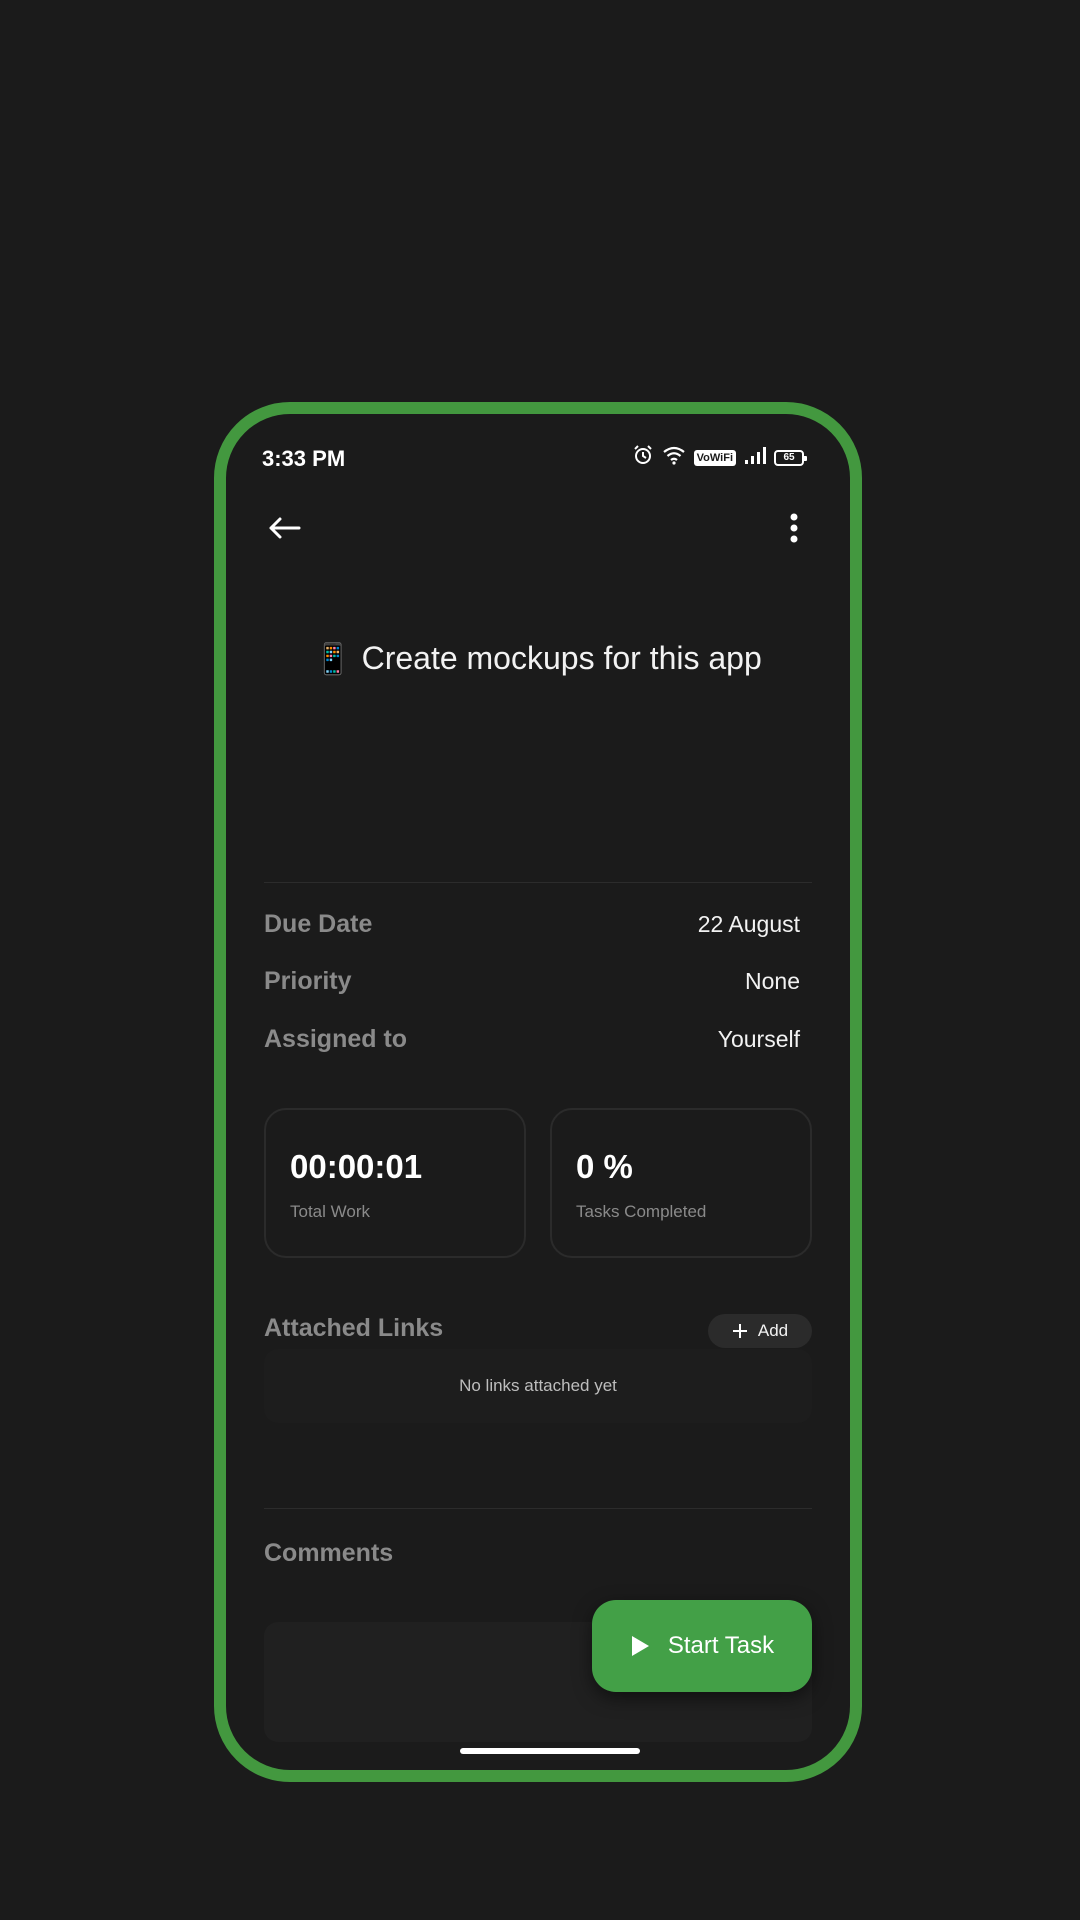 The height and width of the screenshot is (1920, 1080). Describe the element at coordinates (773, 1330) in the screenshot. I see `add-link-label: Add` at that location.